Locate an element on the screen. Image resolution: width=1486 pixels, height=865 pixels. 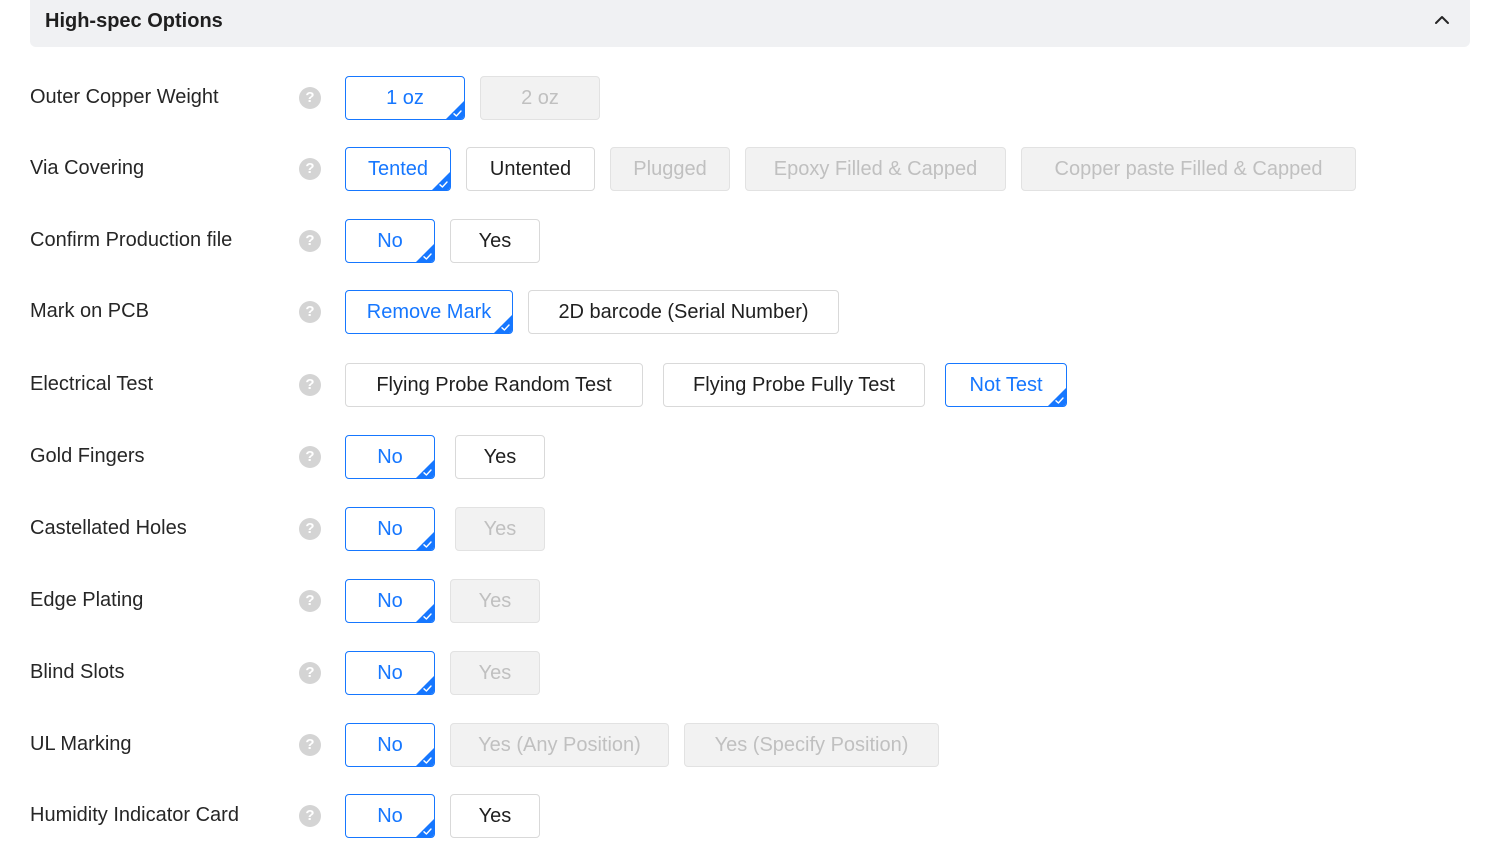
option-button-label: Not Test is located at coordinates (1006, 385).